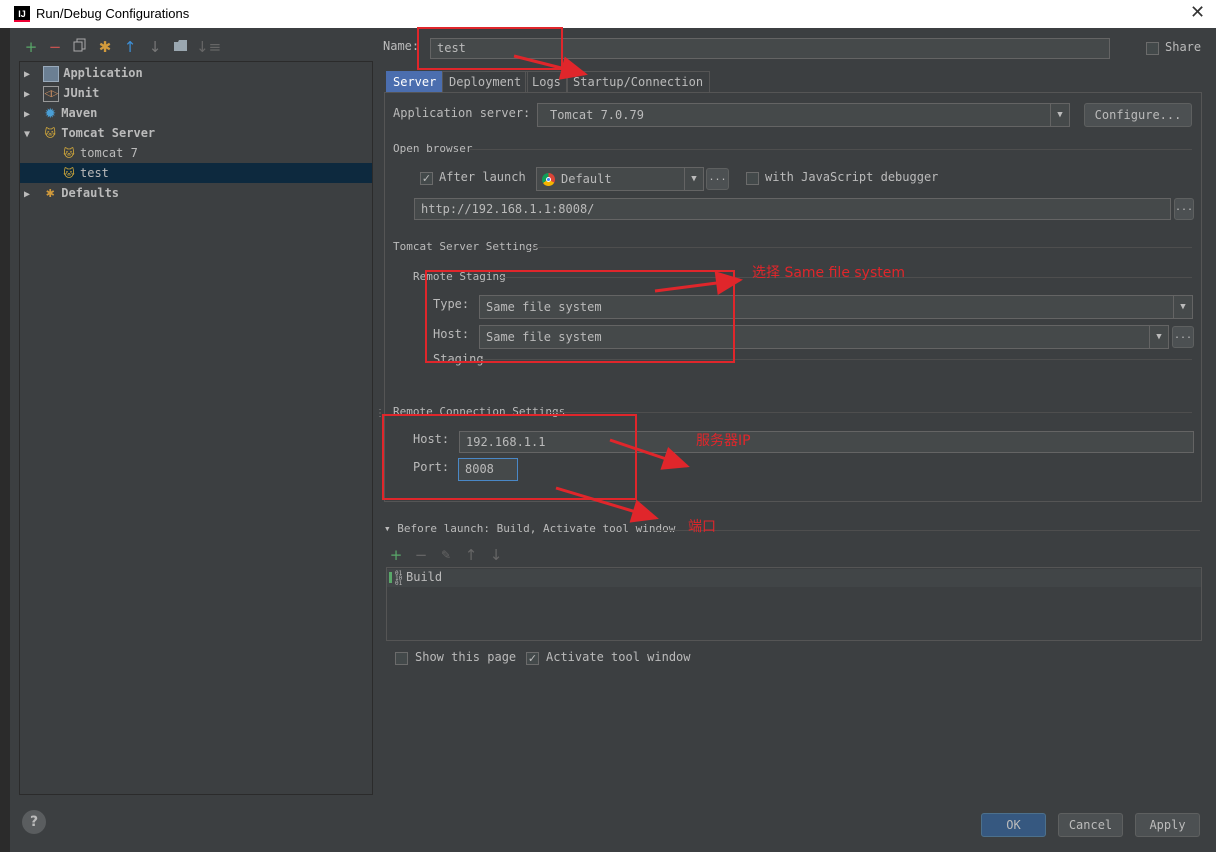 The height and width of the screenshot is (852, 1216). What do you see at coordinates (415, 81) in the screenshot?
I see `tab-server: Server` at bounding box center [415, 81].